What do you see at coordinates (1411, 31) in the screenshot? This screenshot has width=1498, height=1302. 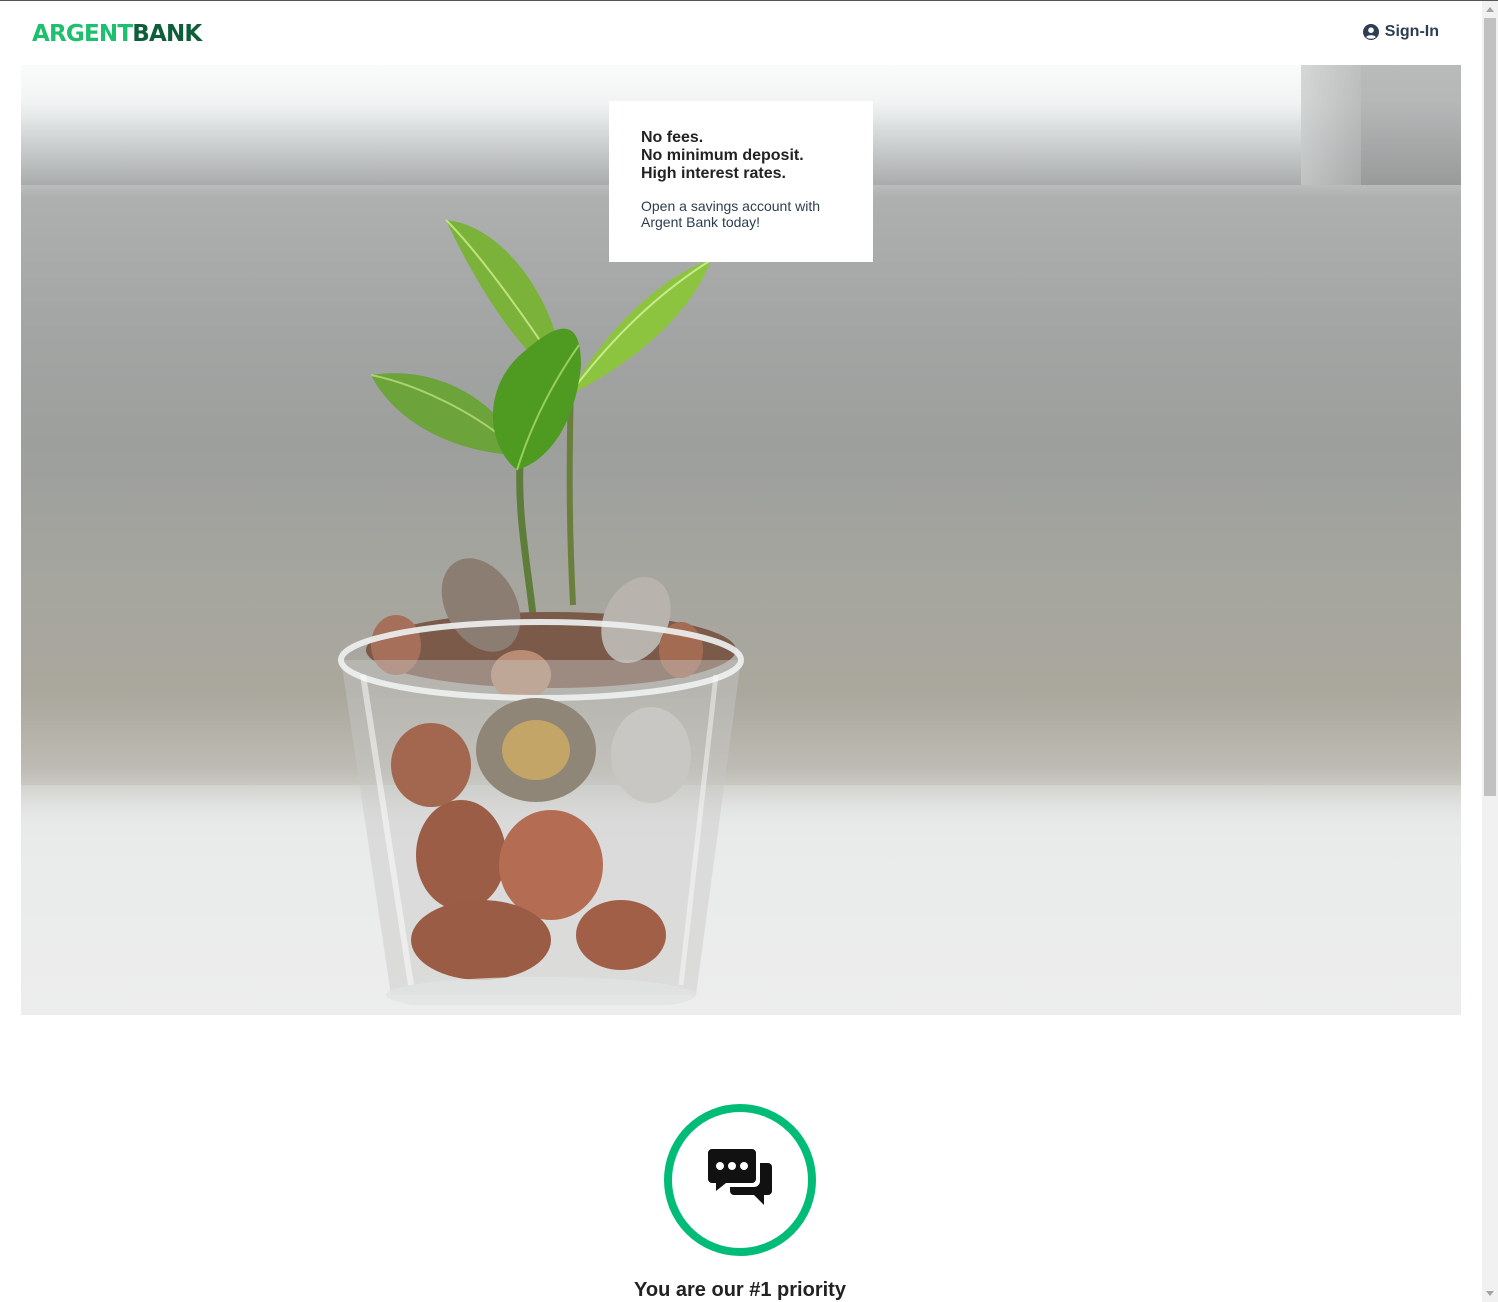 I see `sign-in-label: Sign-In` at bounding box center [1411, 31].